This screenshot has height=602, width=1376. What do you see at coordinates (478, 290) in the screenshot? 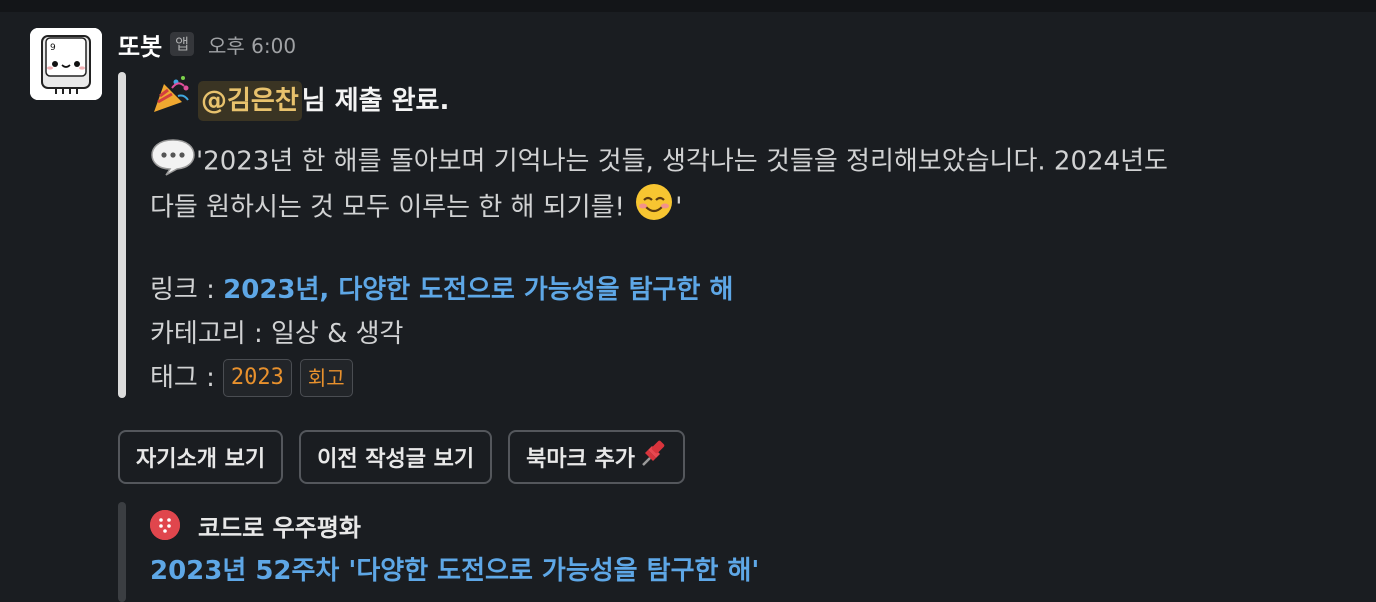
I see `post-link: 2023년, 다양한 도전으로 가능성을 탐구한 해` at bounding box center [478, 290].